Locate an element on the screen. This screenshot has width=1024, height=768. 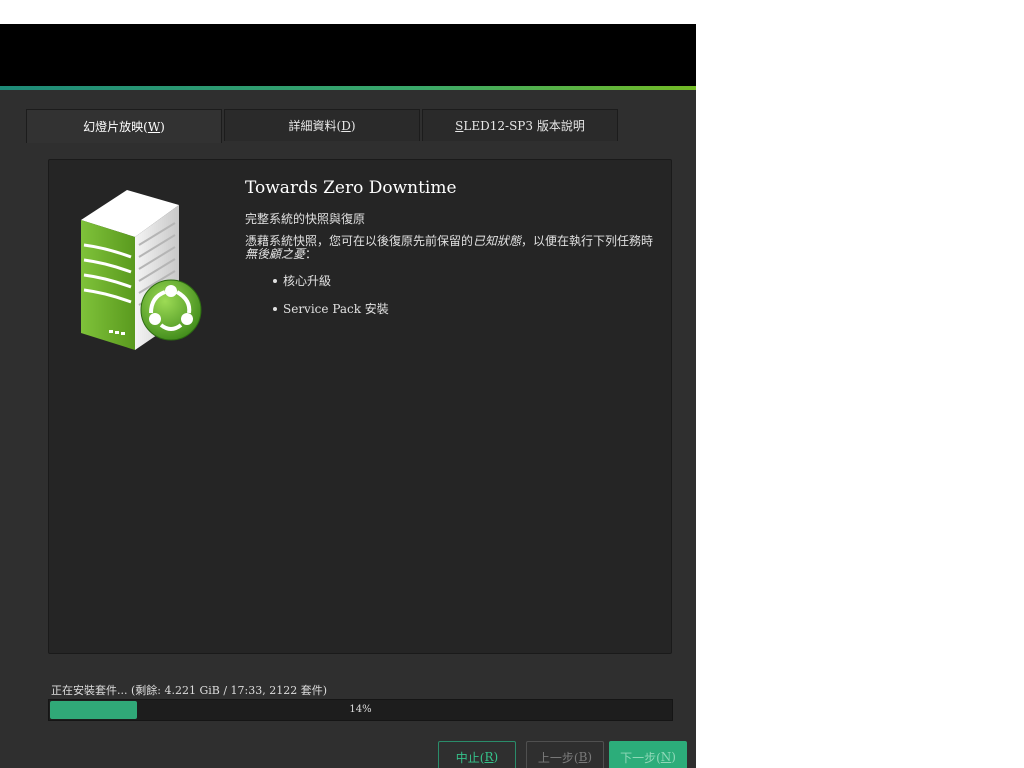
tab-slideshow-hotkey: W is located at coordinates (154, 126).